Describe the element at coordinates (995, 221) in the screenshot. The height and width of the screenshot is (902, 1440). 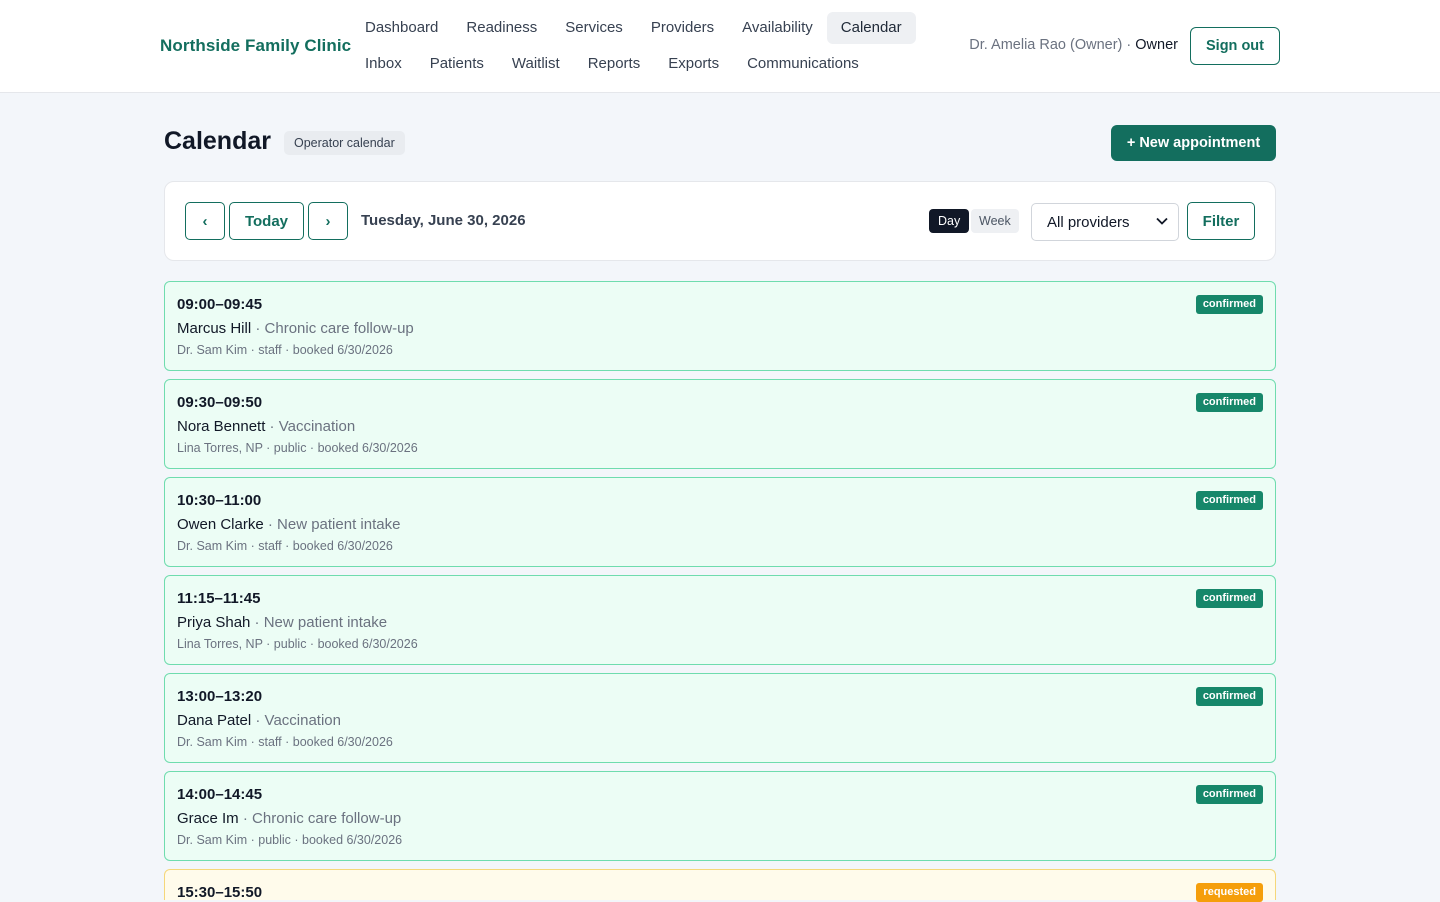
I see `view-week-toggle: Week` at that location.